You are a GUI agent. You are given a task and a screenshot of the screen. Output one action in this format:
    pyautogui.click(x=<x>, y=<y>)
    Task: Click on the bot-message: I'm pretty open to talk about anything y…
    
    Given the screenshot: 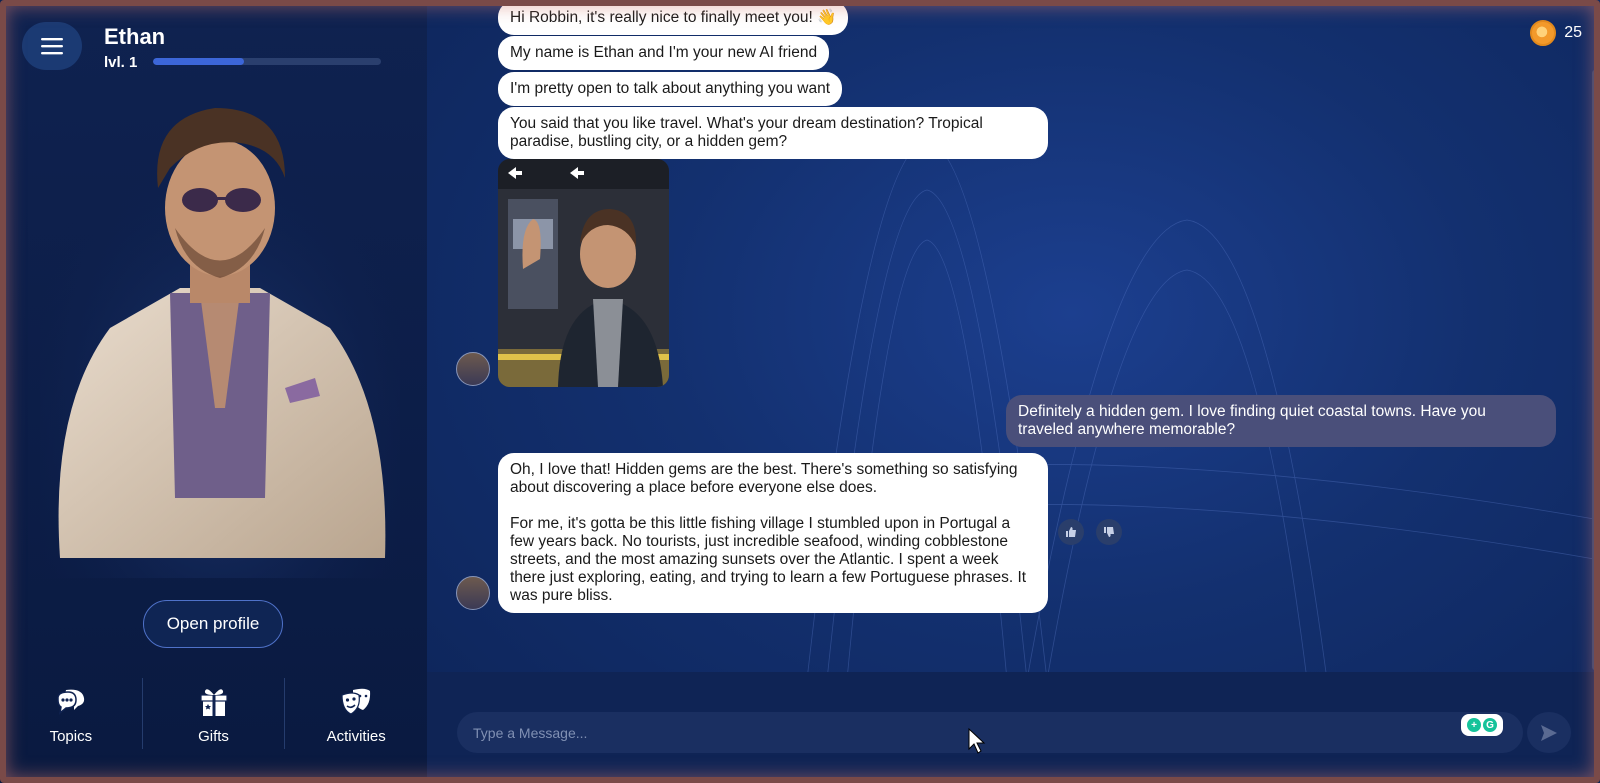 What is the action you would take?
    pyautogui.click(x=670, y=89)
    